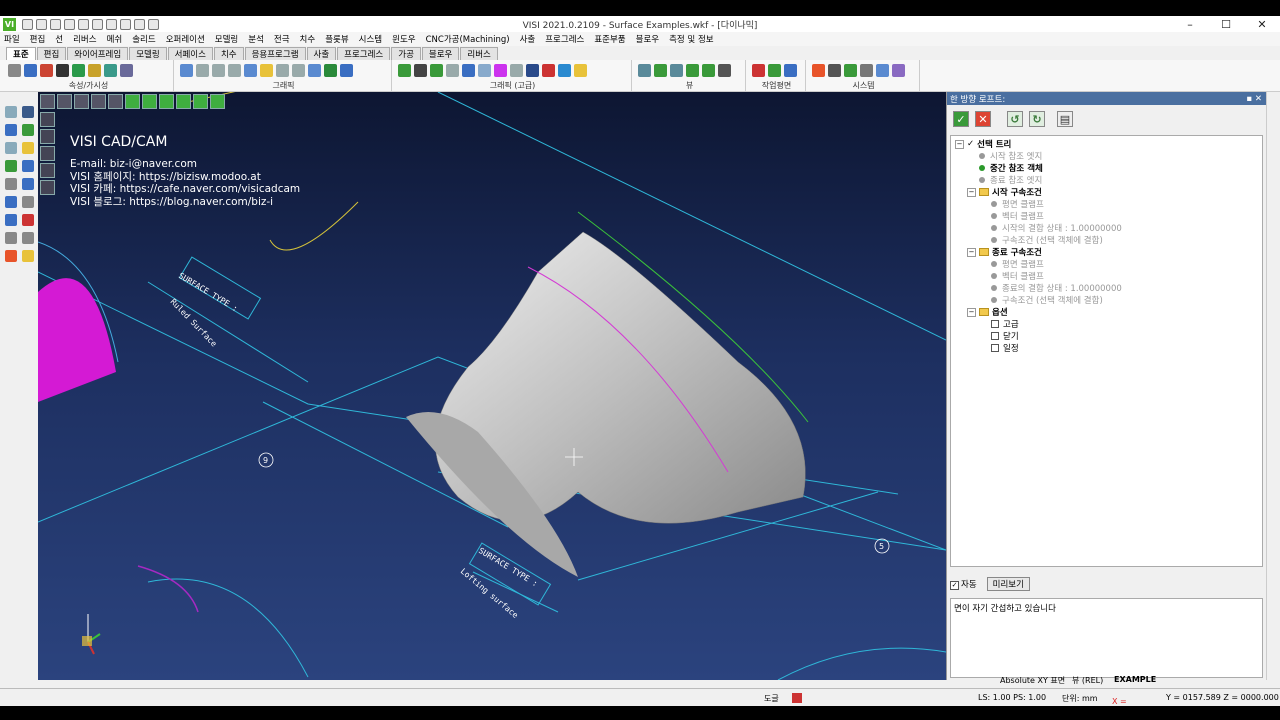  Describe the element at coordinates (995, 324) in the screenshot. I see `checkbox` at that location.